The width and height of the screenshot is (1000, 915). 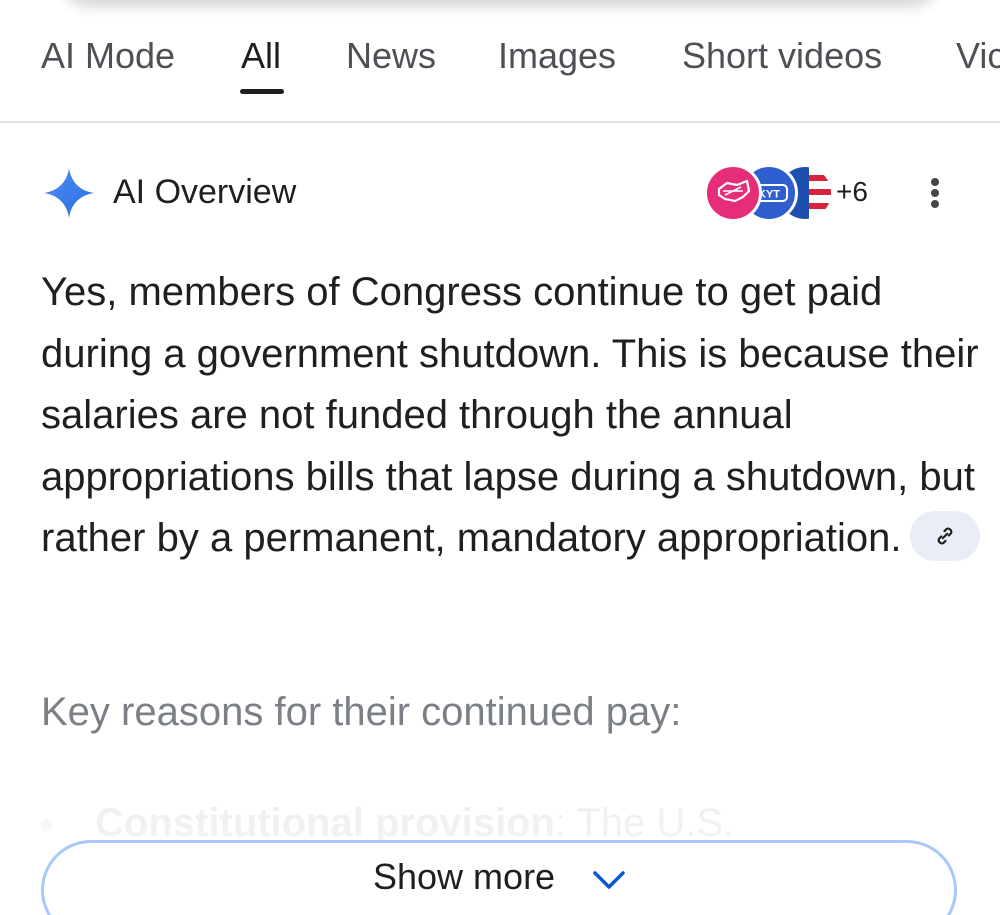 I want to click on more-options-icon, so click(x=935, y=192).